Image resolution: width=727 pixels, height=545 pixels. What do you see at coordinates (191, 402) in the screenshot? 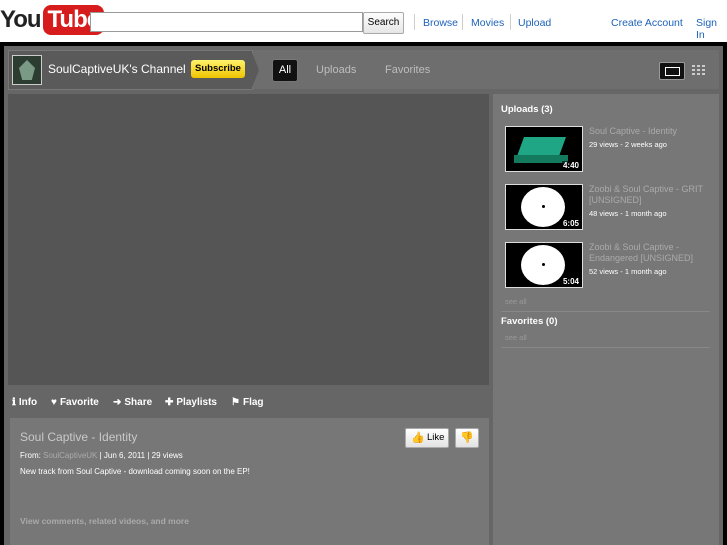
I see `playlists-tab: ✚ Playlists` at bounding box center [191, 402].